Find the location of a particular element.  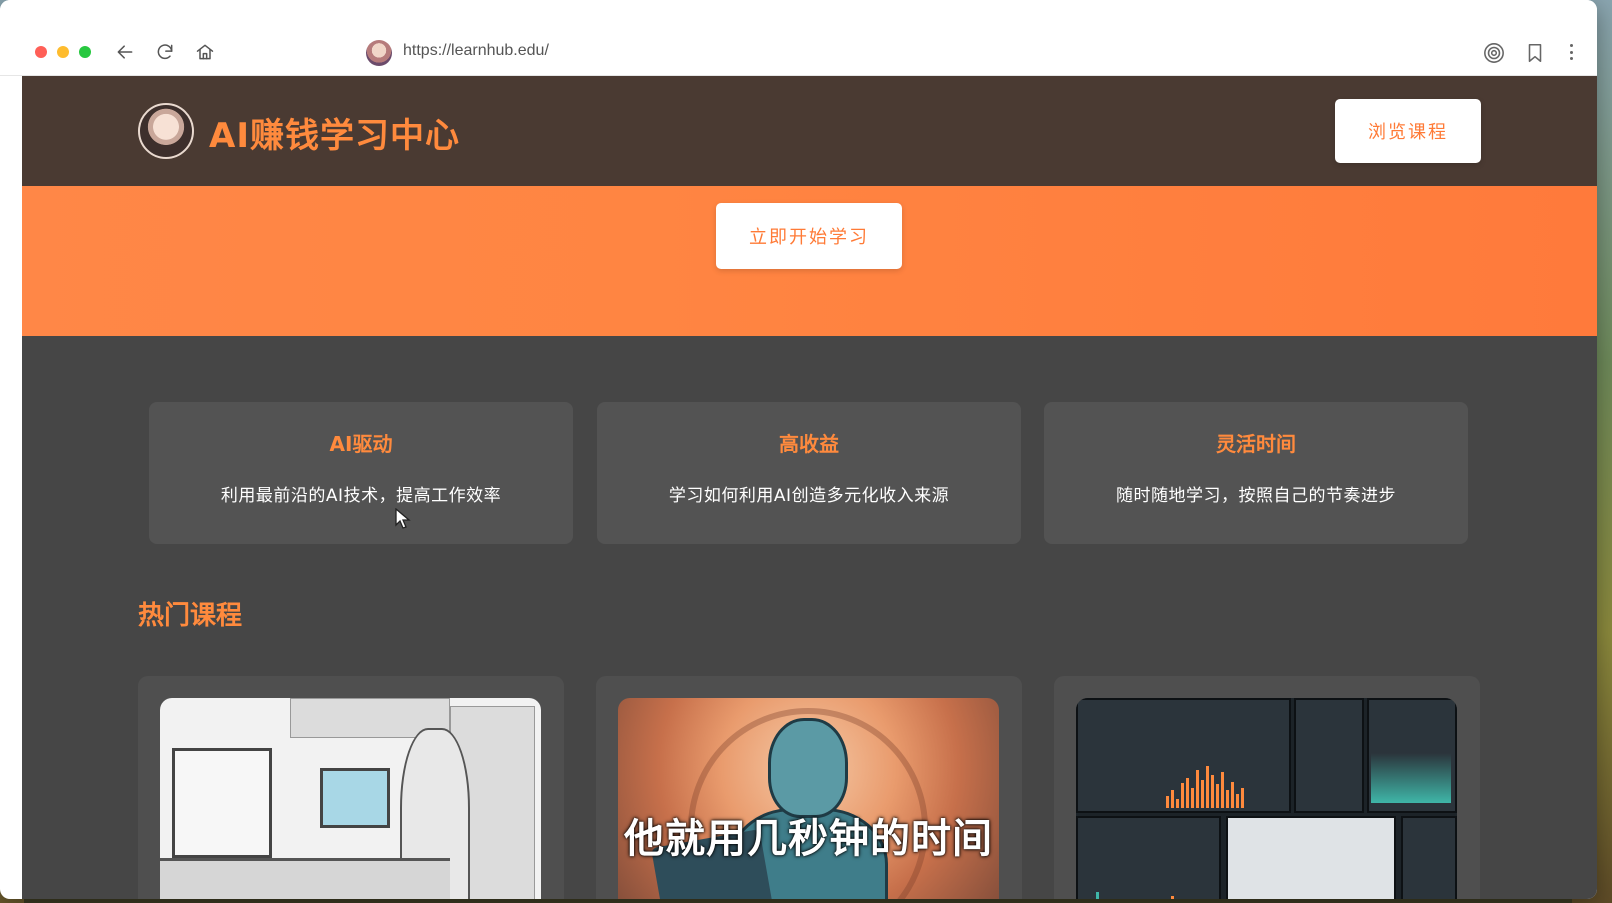

feature-card: AI驱动 利用最前沿的AI技术，提高工作效率 is located at coordinates (361, 473).